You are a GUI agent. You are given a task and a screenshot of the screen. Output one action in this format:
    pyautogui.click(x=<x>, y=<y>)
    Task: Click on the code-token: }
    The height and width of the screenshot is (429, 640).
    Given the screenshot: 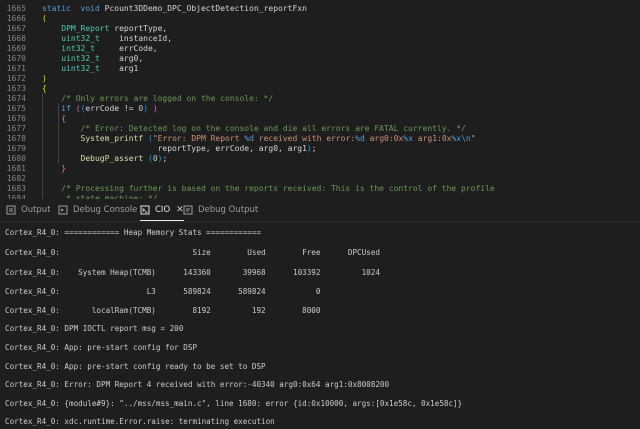 What is the action you would take?
    pyautogui.click(x=64, y=168)
    